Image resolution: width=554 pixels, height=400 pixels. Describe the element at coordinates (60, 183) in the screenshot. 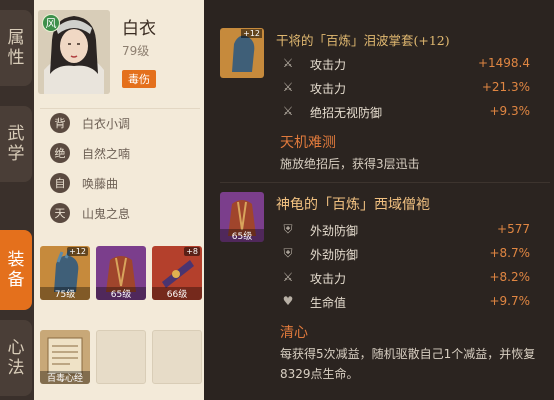

I see `skill-seal: 自` at that location.